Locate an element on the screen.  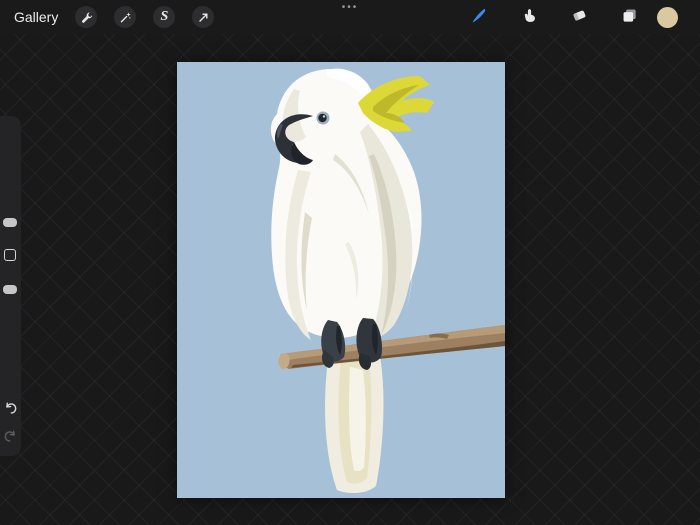
opacity-slider is located at coordinates (10, 289).